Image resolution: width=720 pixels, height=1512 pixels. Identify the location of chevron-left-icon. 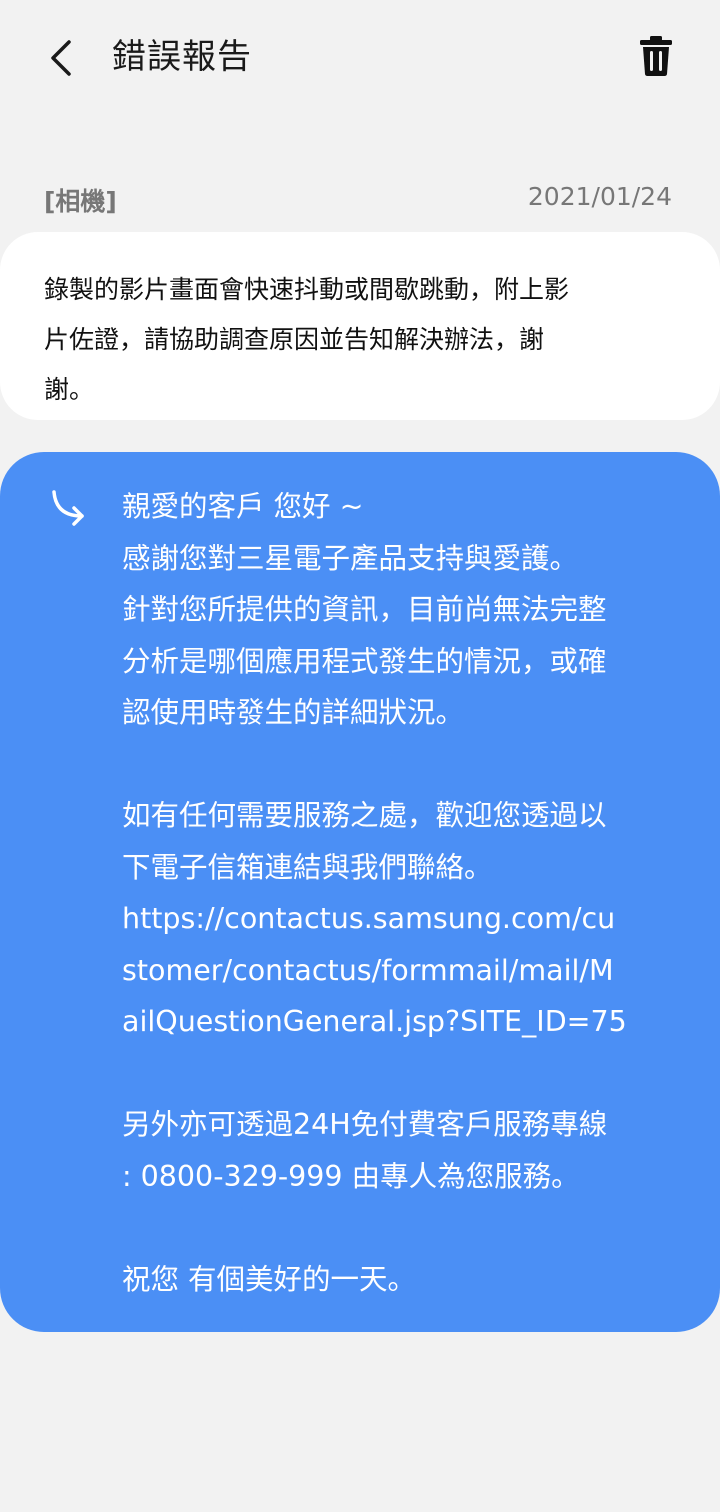
(61, 58).